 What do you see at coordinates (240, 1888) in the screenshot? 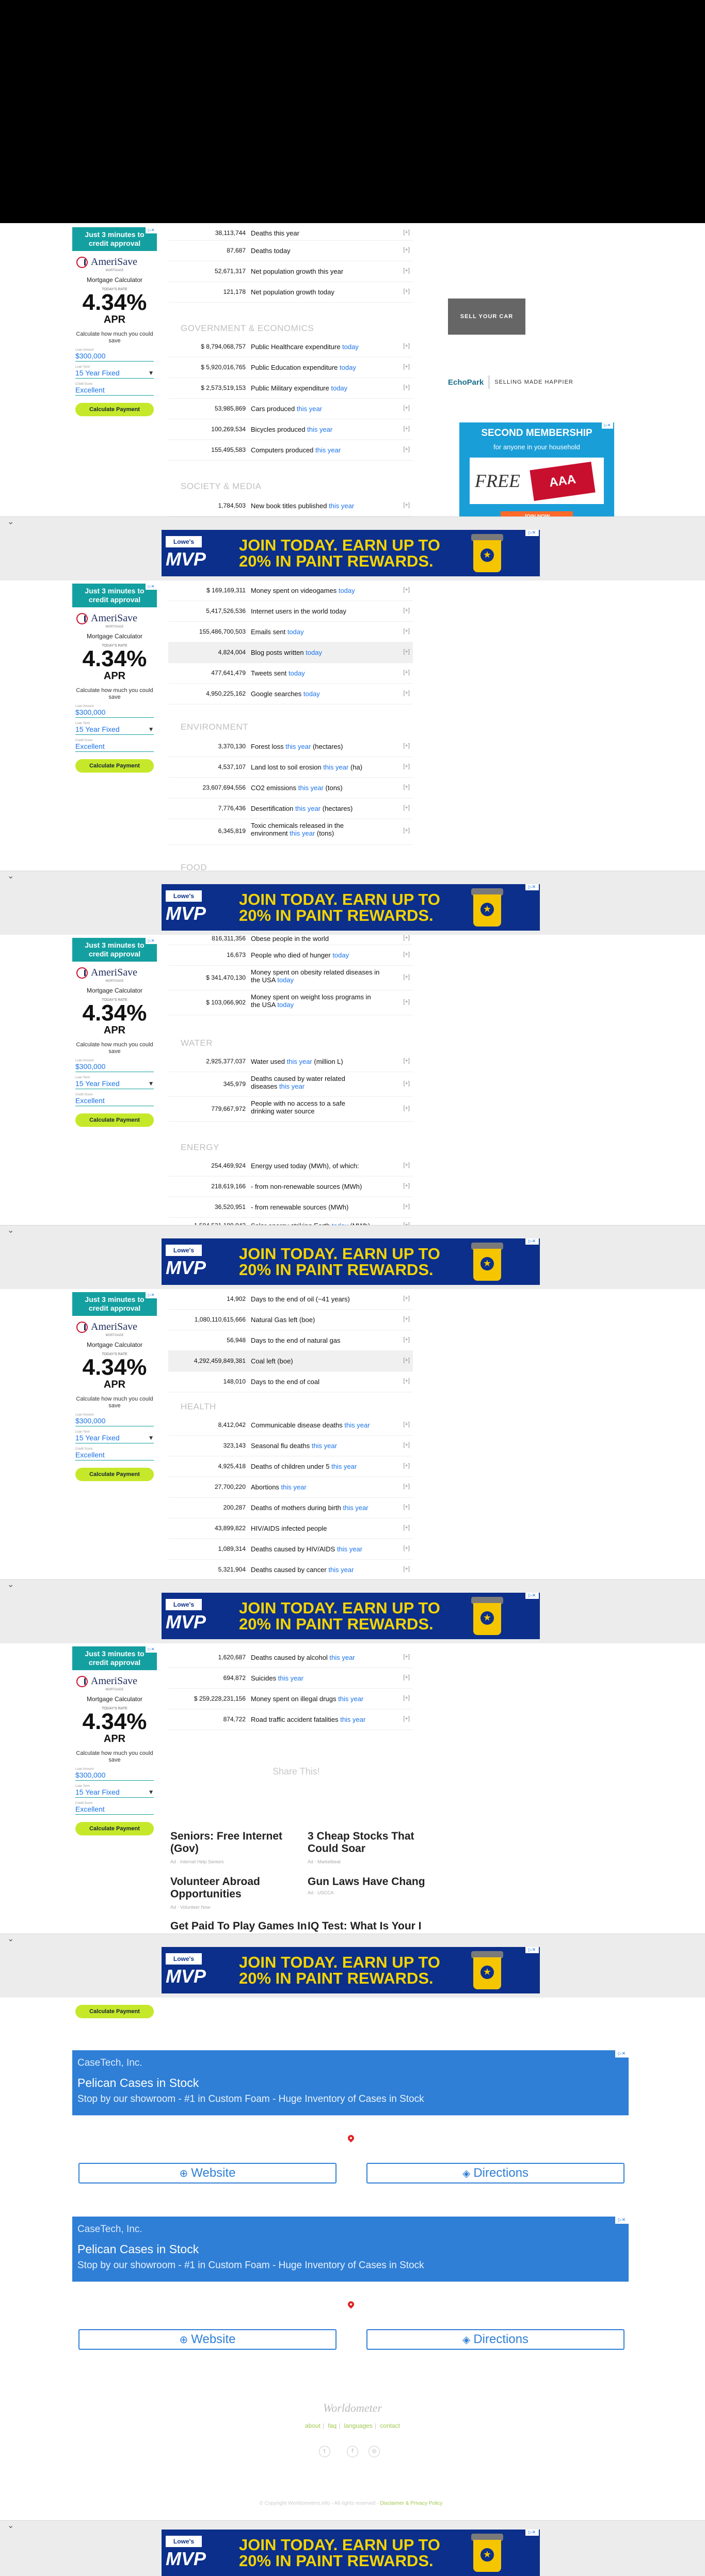
I see `native-ad-link: Volunteer Abroad Opportunities` at bounding box center [240, 1888].